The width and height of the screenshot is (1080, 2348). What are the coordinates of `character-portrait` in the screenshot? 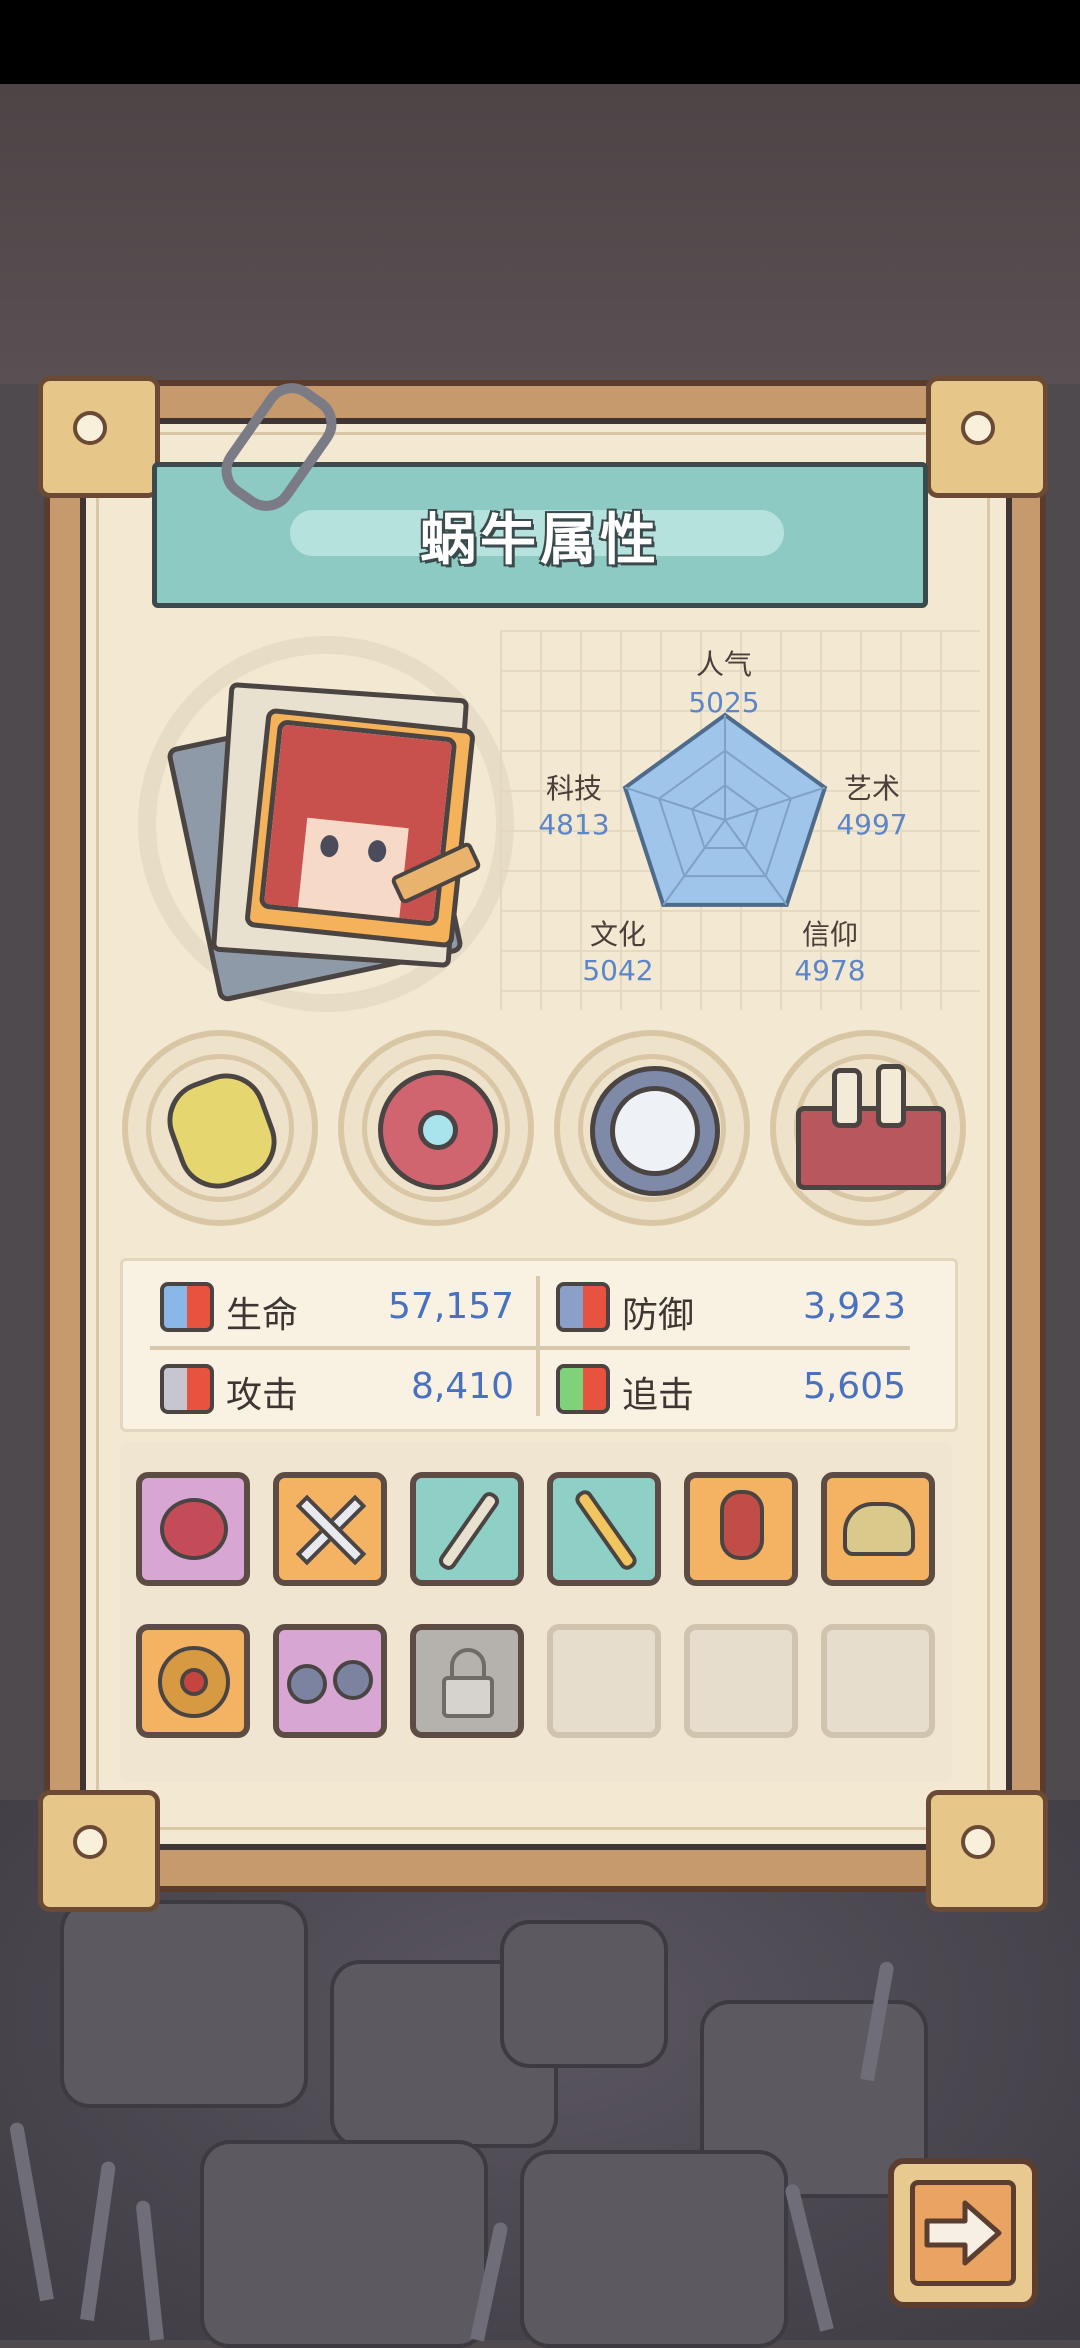 It's located at (358, 823).